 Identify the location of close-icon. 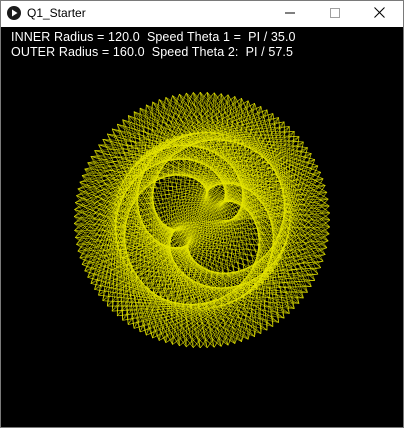
(379, 14).